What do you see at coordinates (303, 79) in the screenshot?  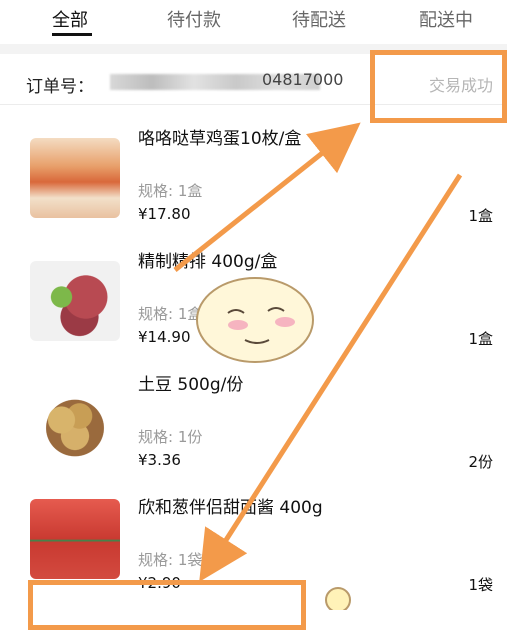 I see `order-number-tail: 04817000` at bounding box center [303, 79].